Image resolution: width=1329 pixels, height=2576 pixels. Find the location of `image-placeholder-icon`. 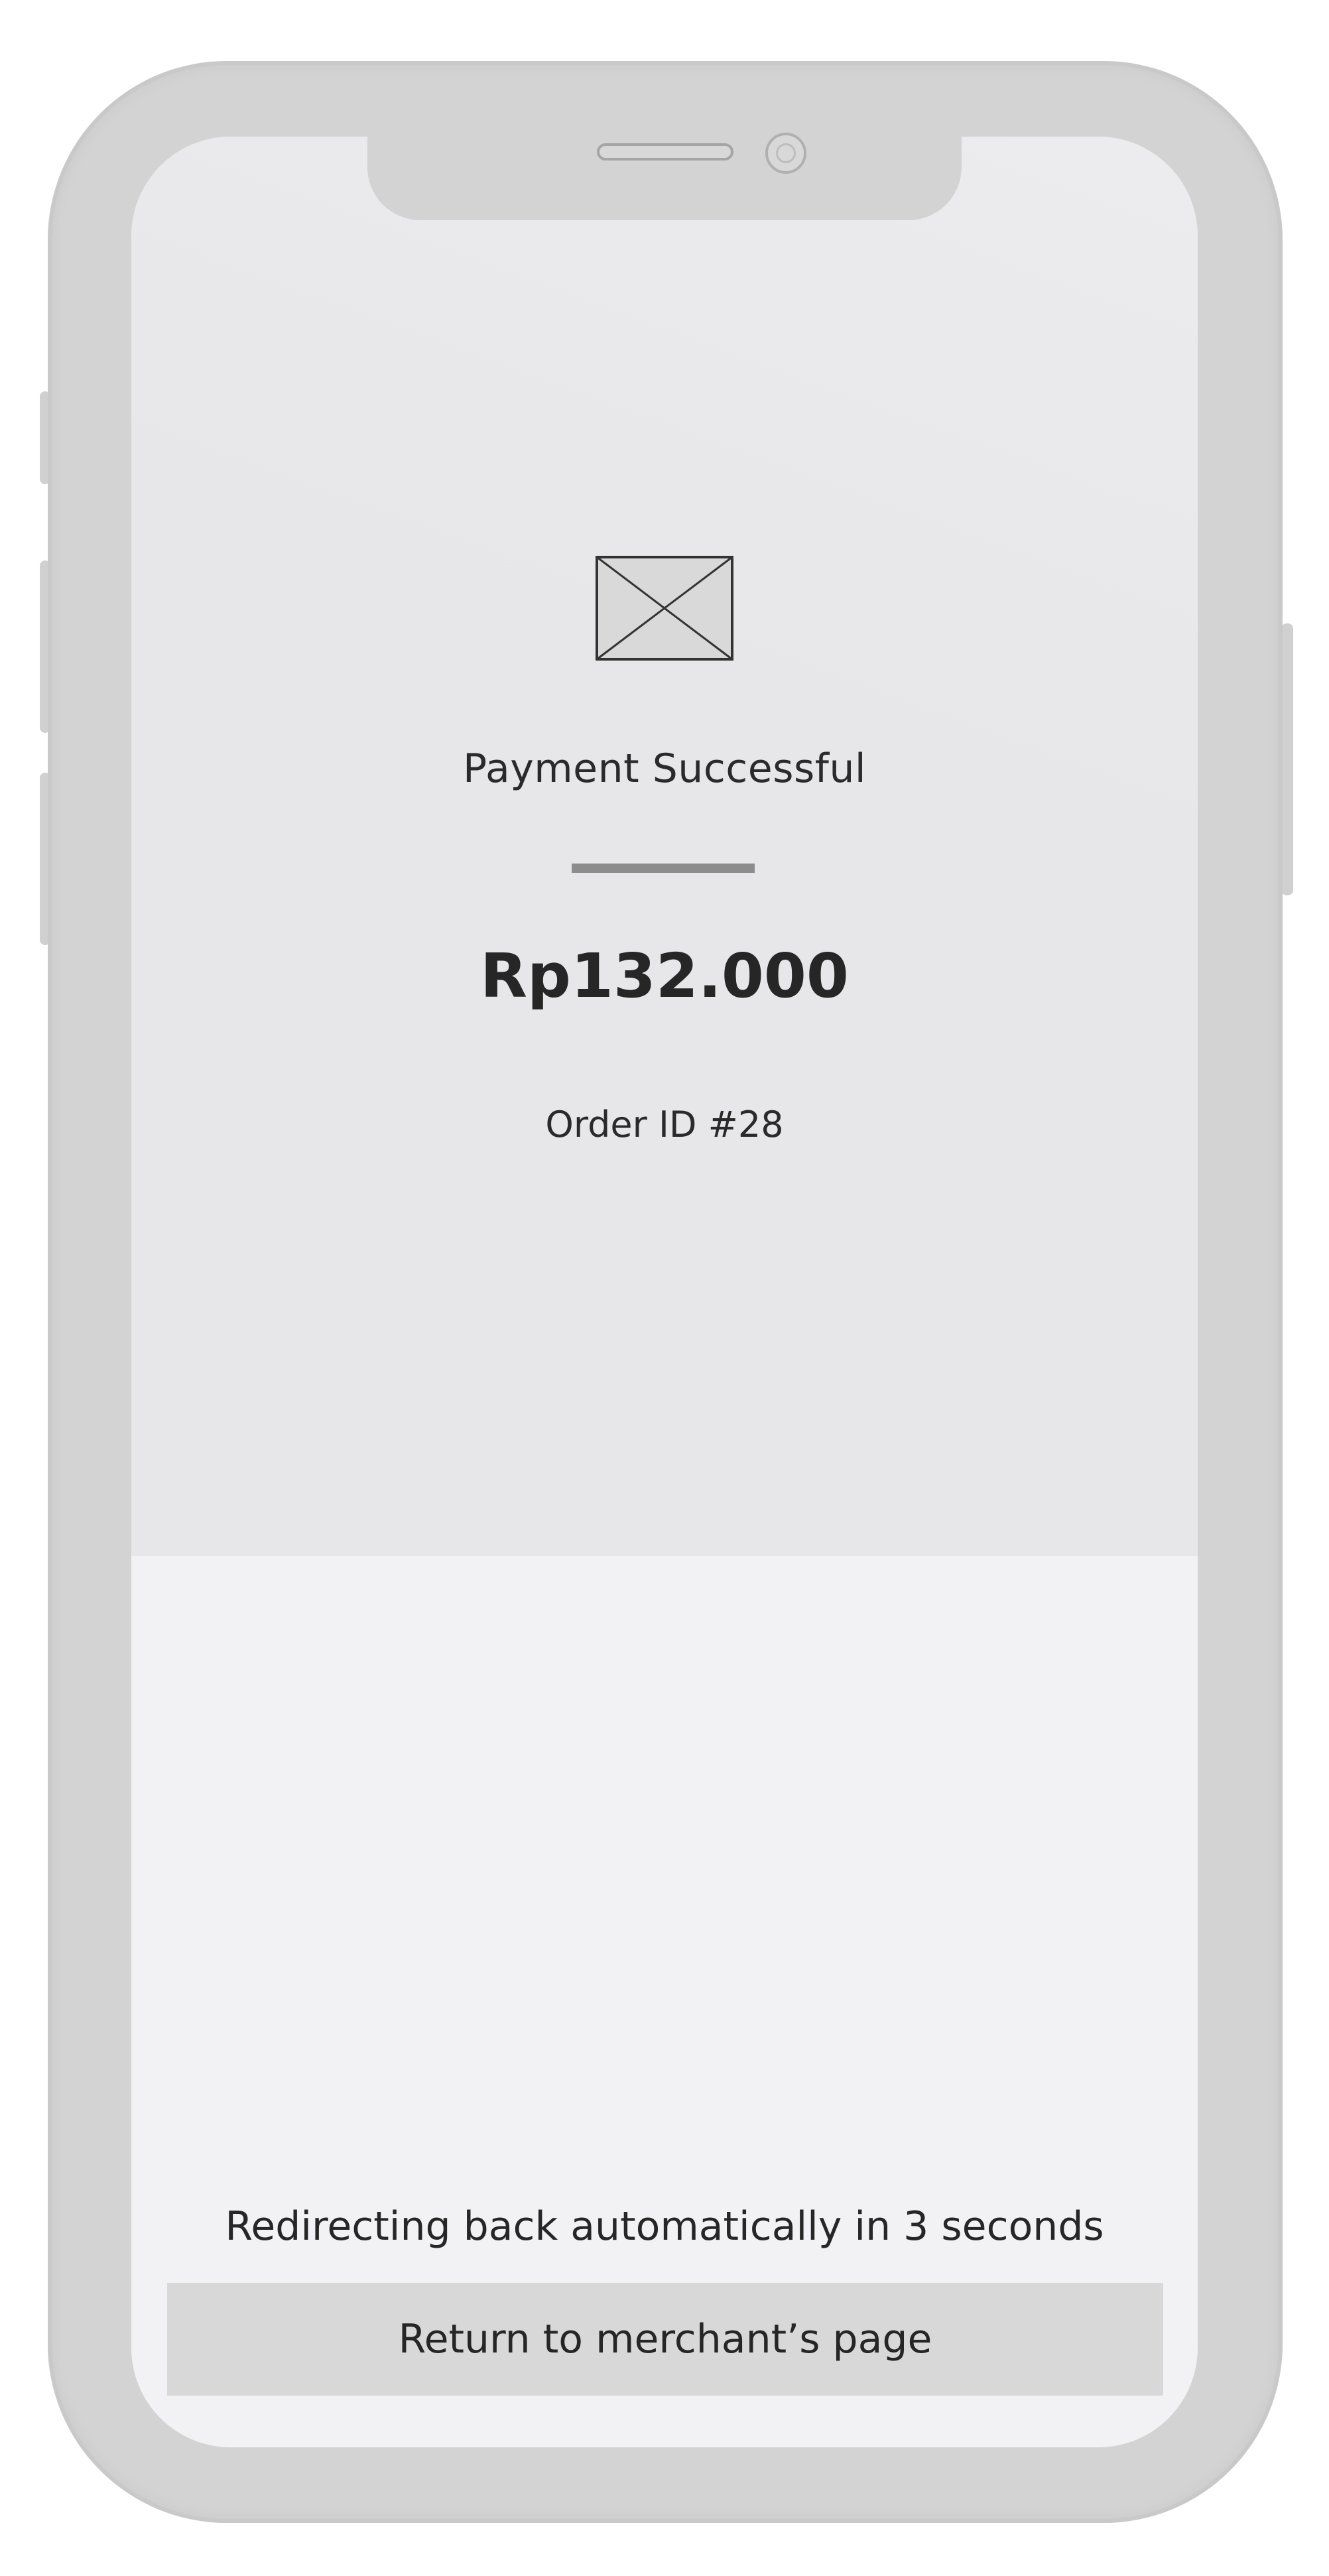

image-placeholder-icon is located at coordinates (664, 609).